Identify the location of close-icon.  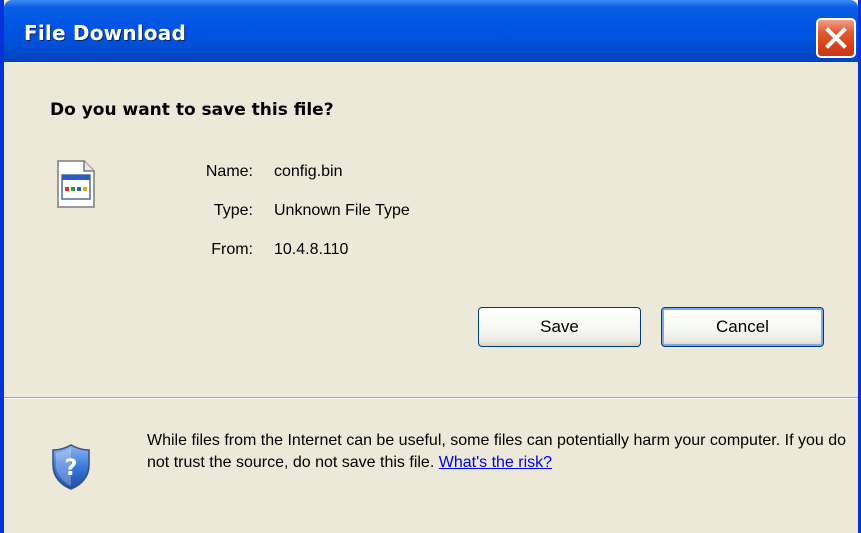
(836, 38).